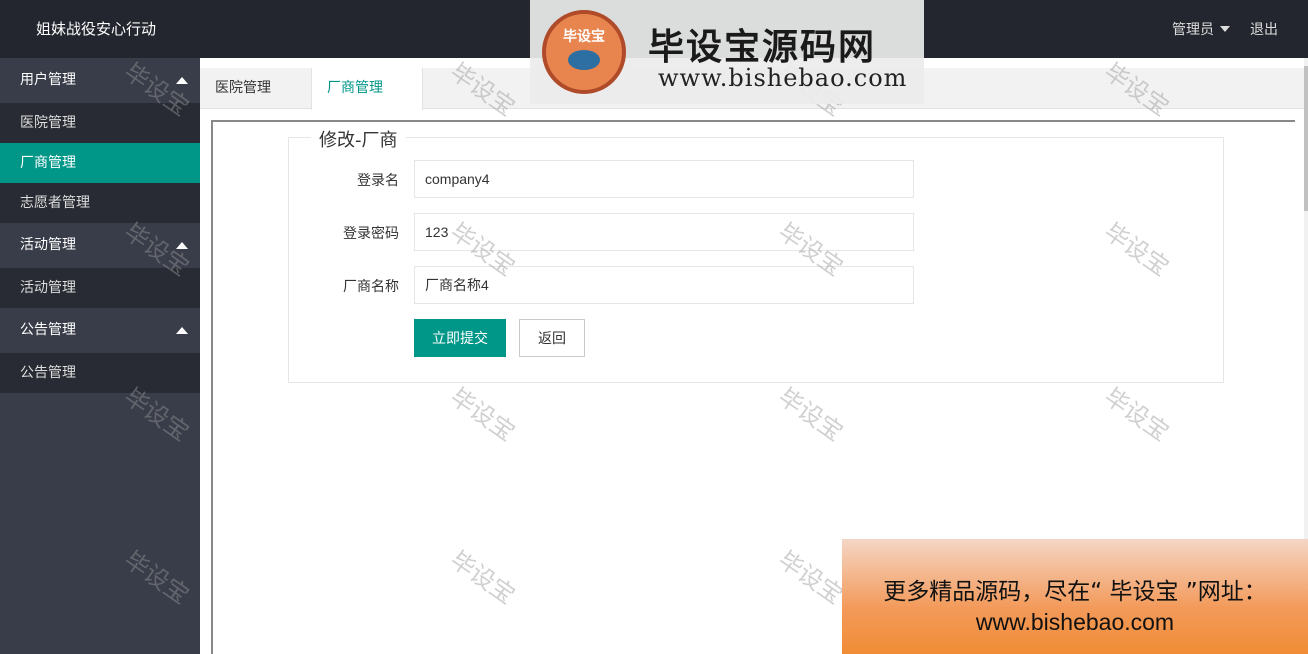 This screenshot has height=654, width=1308. What do you see at coordinates (255, 102) in the screenshot?
I see `tab-hospital: 医院管理✕` at bounding box center [255, 102].